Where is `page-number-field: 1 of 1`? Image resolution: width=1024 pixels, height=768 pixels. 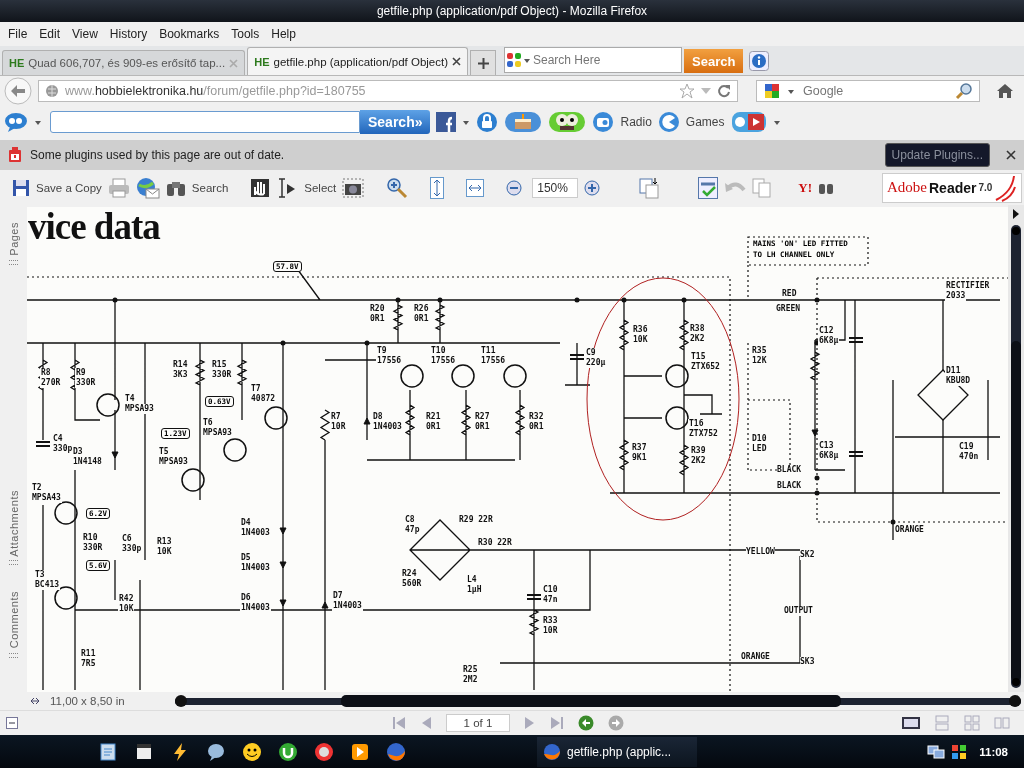 page-number-field: 1 of 1 is located at coordinates (478, 723).